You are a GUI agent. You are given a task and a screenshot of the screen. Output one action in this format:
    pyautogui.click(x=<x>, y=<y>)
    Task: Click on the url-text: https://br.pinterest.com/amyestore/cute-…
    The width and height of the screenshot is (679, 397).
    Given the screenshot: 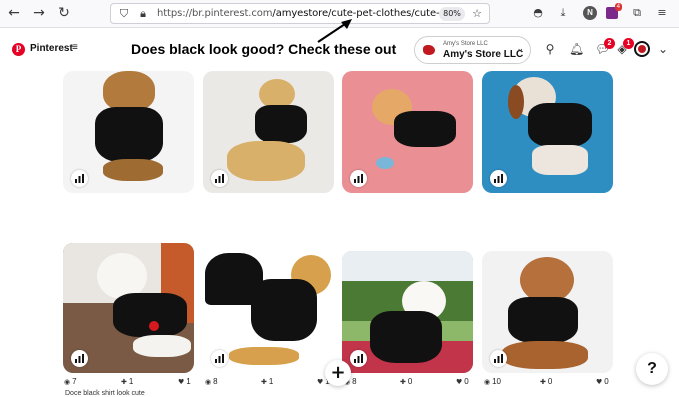 What is the action you would take?
    pyautogui.click(x=309, y=13)
    